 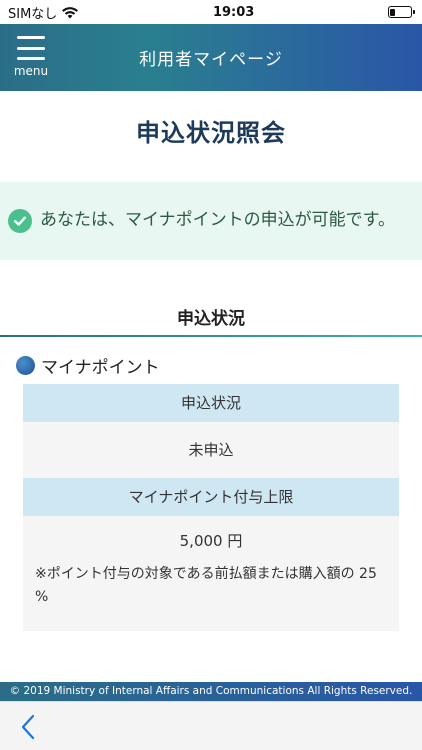 I want to click on header-title: 利用者マイページ, so click(x=211, y=60).